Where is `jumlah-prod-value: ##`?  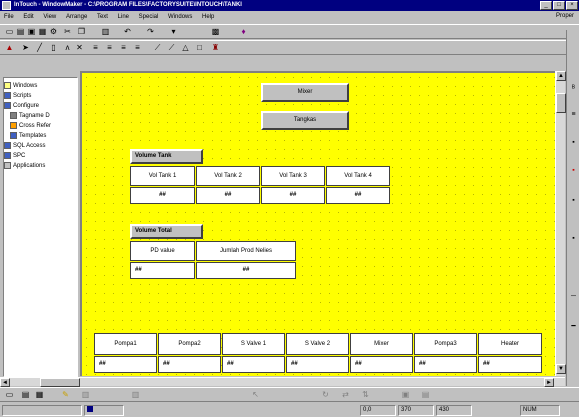
jumlah-prod-value: ## is located at coordinates (246, 270).